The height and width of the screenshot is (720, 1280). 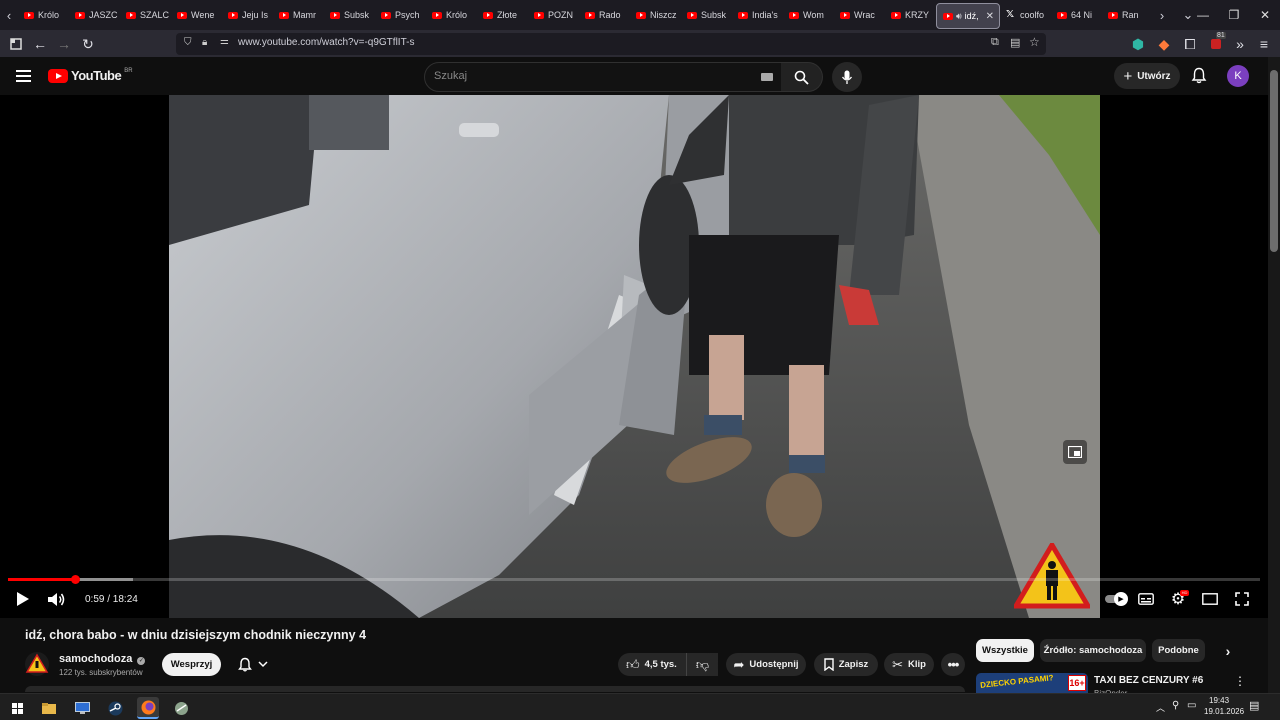 I want to click on recommendation-thumbnail: DZIECKO PASAMI? 16+, so click(x=1032, y=683).